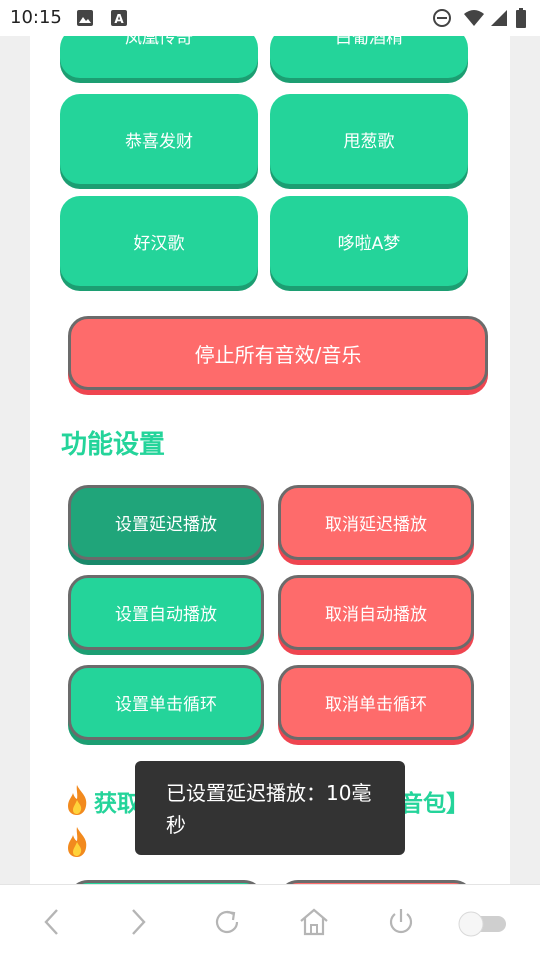 The image size is (540, 961). I want to click on sound-button: 甩葱歌, so click(369, 139).